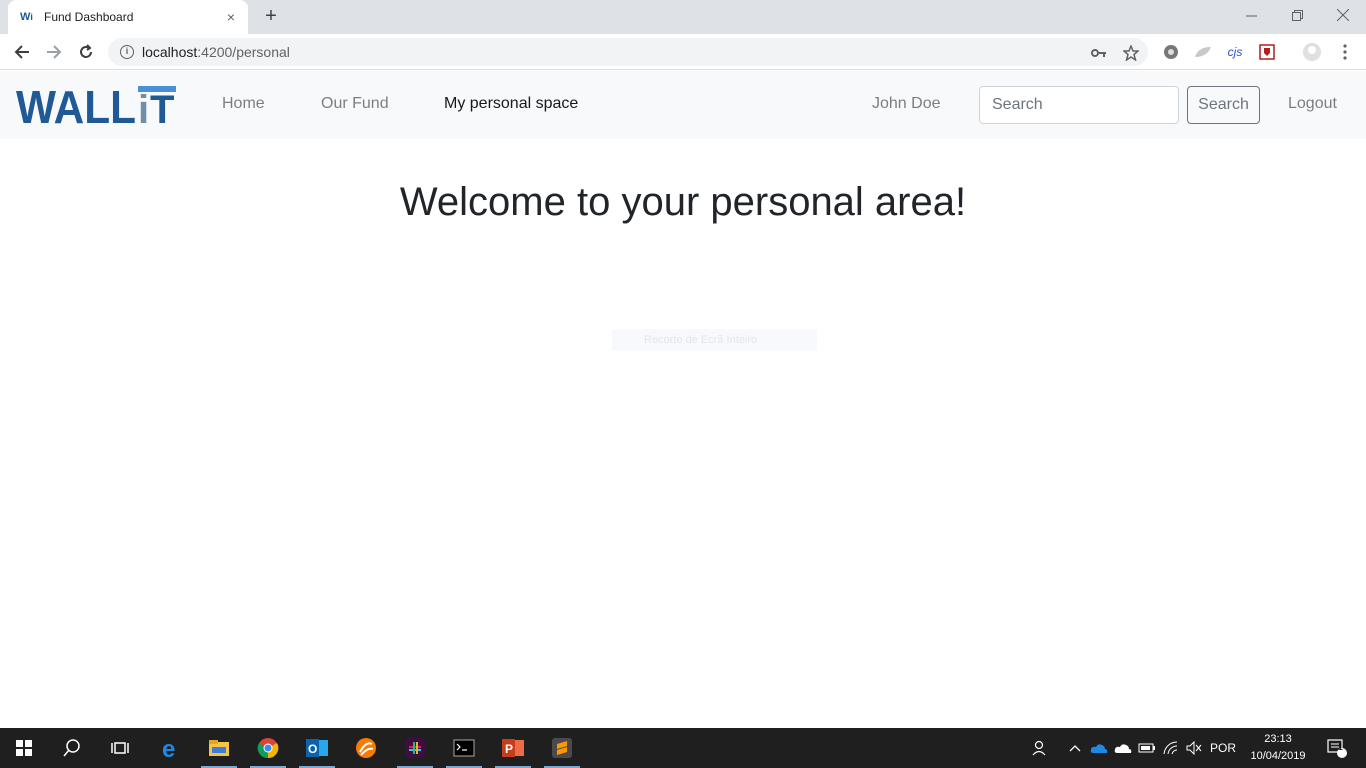 This screenshot has width=1366, height=768. I want to click on powerpoint-app: P, so click(513, 748).